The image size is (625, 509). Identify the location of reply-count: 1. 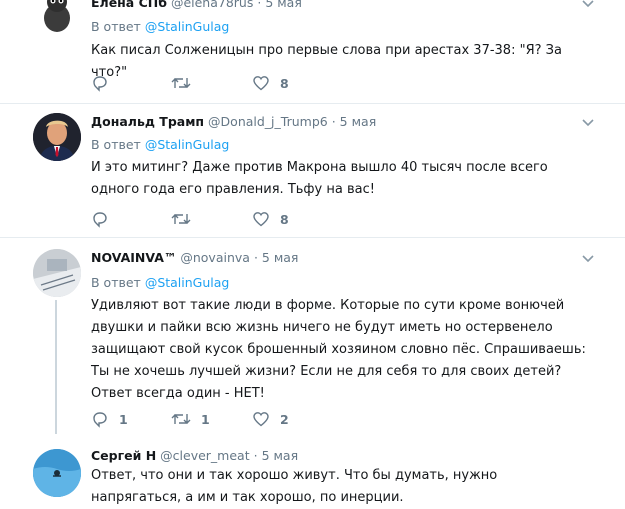
(123, 419).